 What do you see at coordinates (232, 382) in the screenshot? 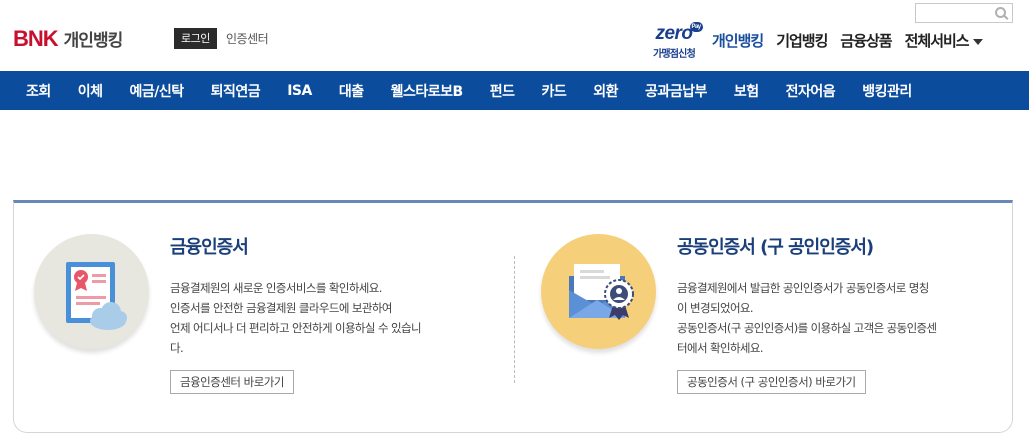
I see `financial-cert-center-button: 금융인증센터 바로가기` at bounding box center [232, 382].